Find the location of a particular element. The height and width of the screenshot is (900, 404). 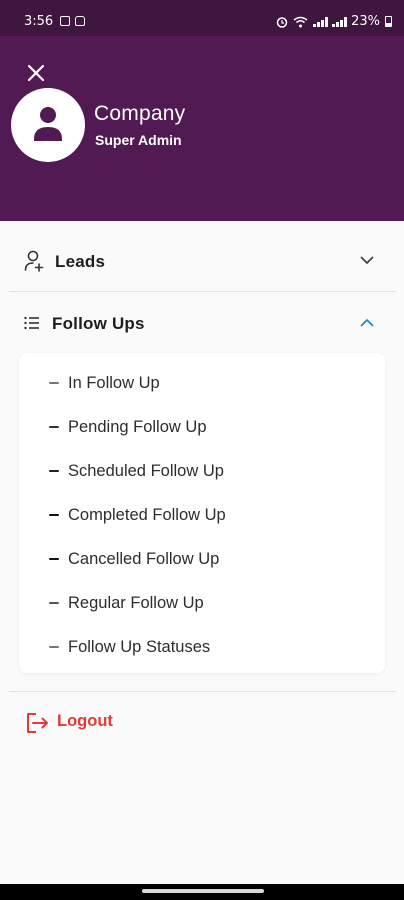

gallery-icon is located at coordinates (65, 21).